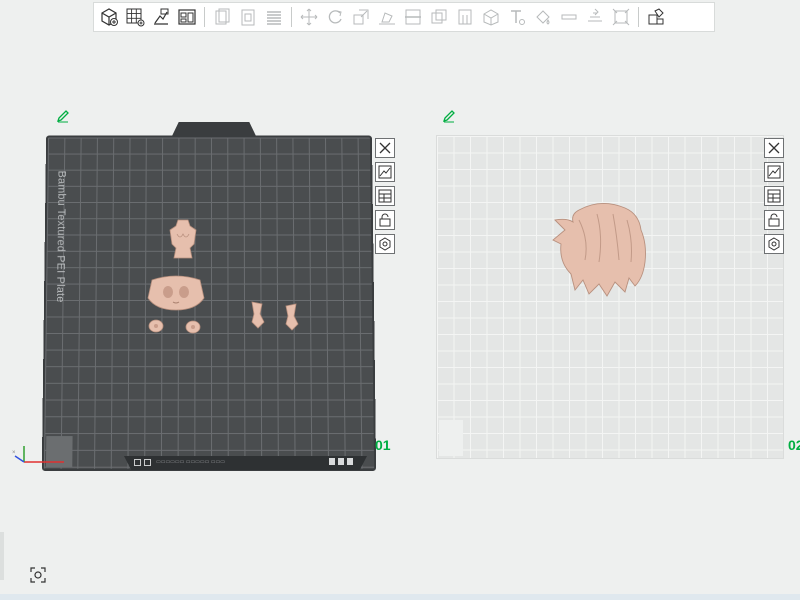  Describe the element at coordinates (400, 597) in the screenshot. I see `status-bar-edge` at that location.